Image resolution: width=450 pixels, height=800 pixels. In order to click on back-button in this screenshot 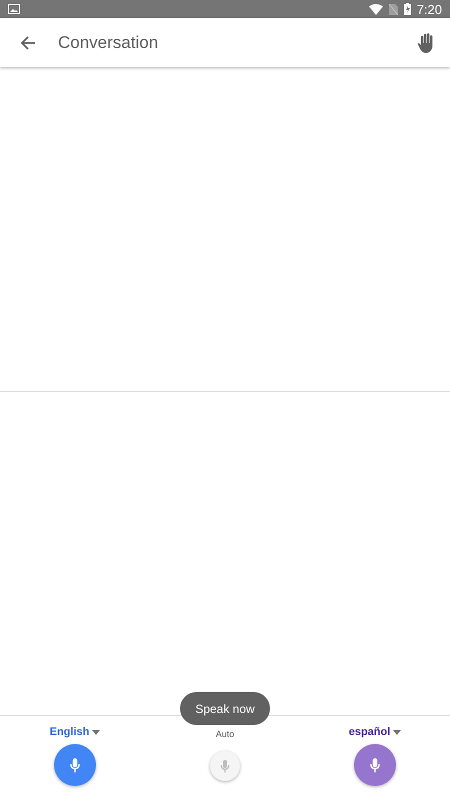, I will do `click(28, 42)`.